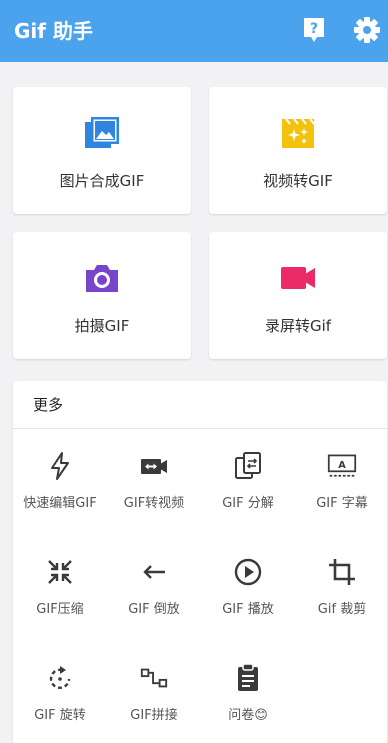  I want to click on survey-icon, so click(248, 678).